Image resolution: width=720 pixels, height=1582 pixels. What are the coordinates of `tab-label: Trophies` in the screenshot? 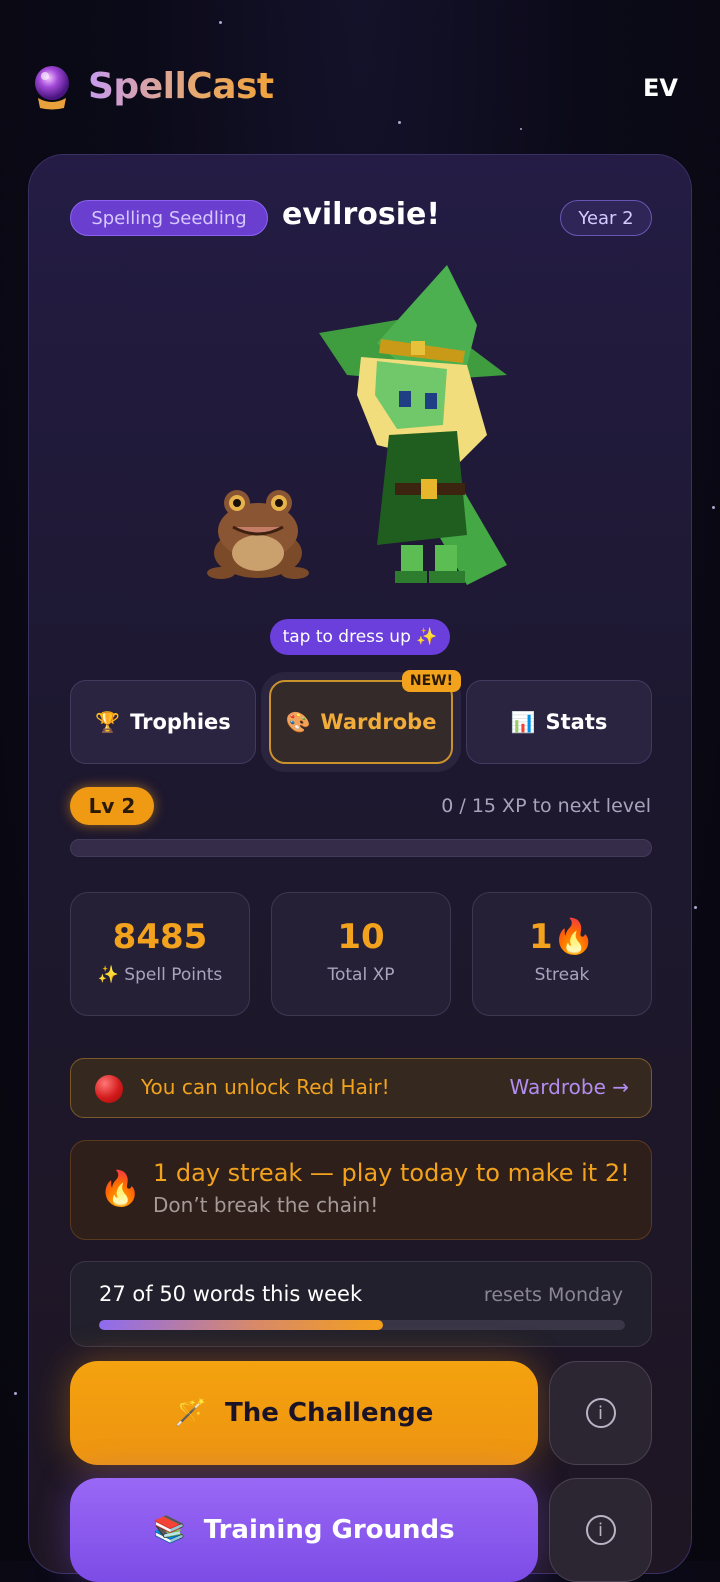 It's located at (180, 722).